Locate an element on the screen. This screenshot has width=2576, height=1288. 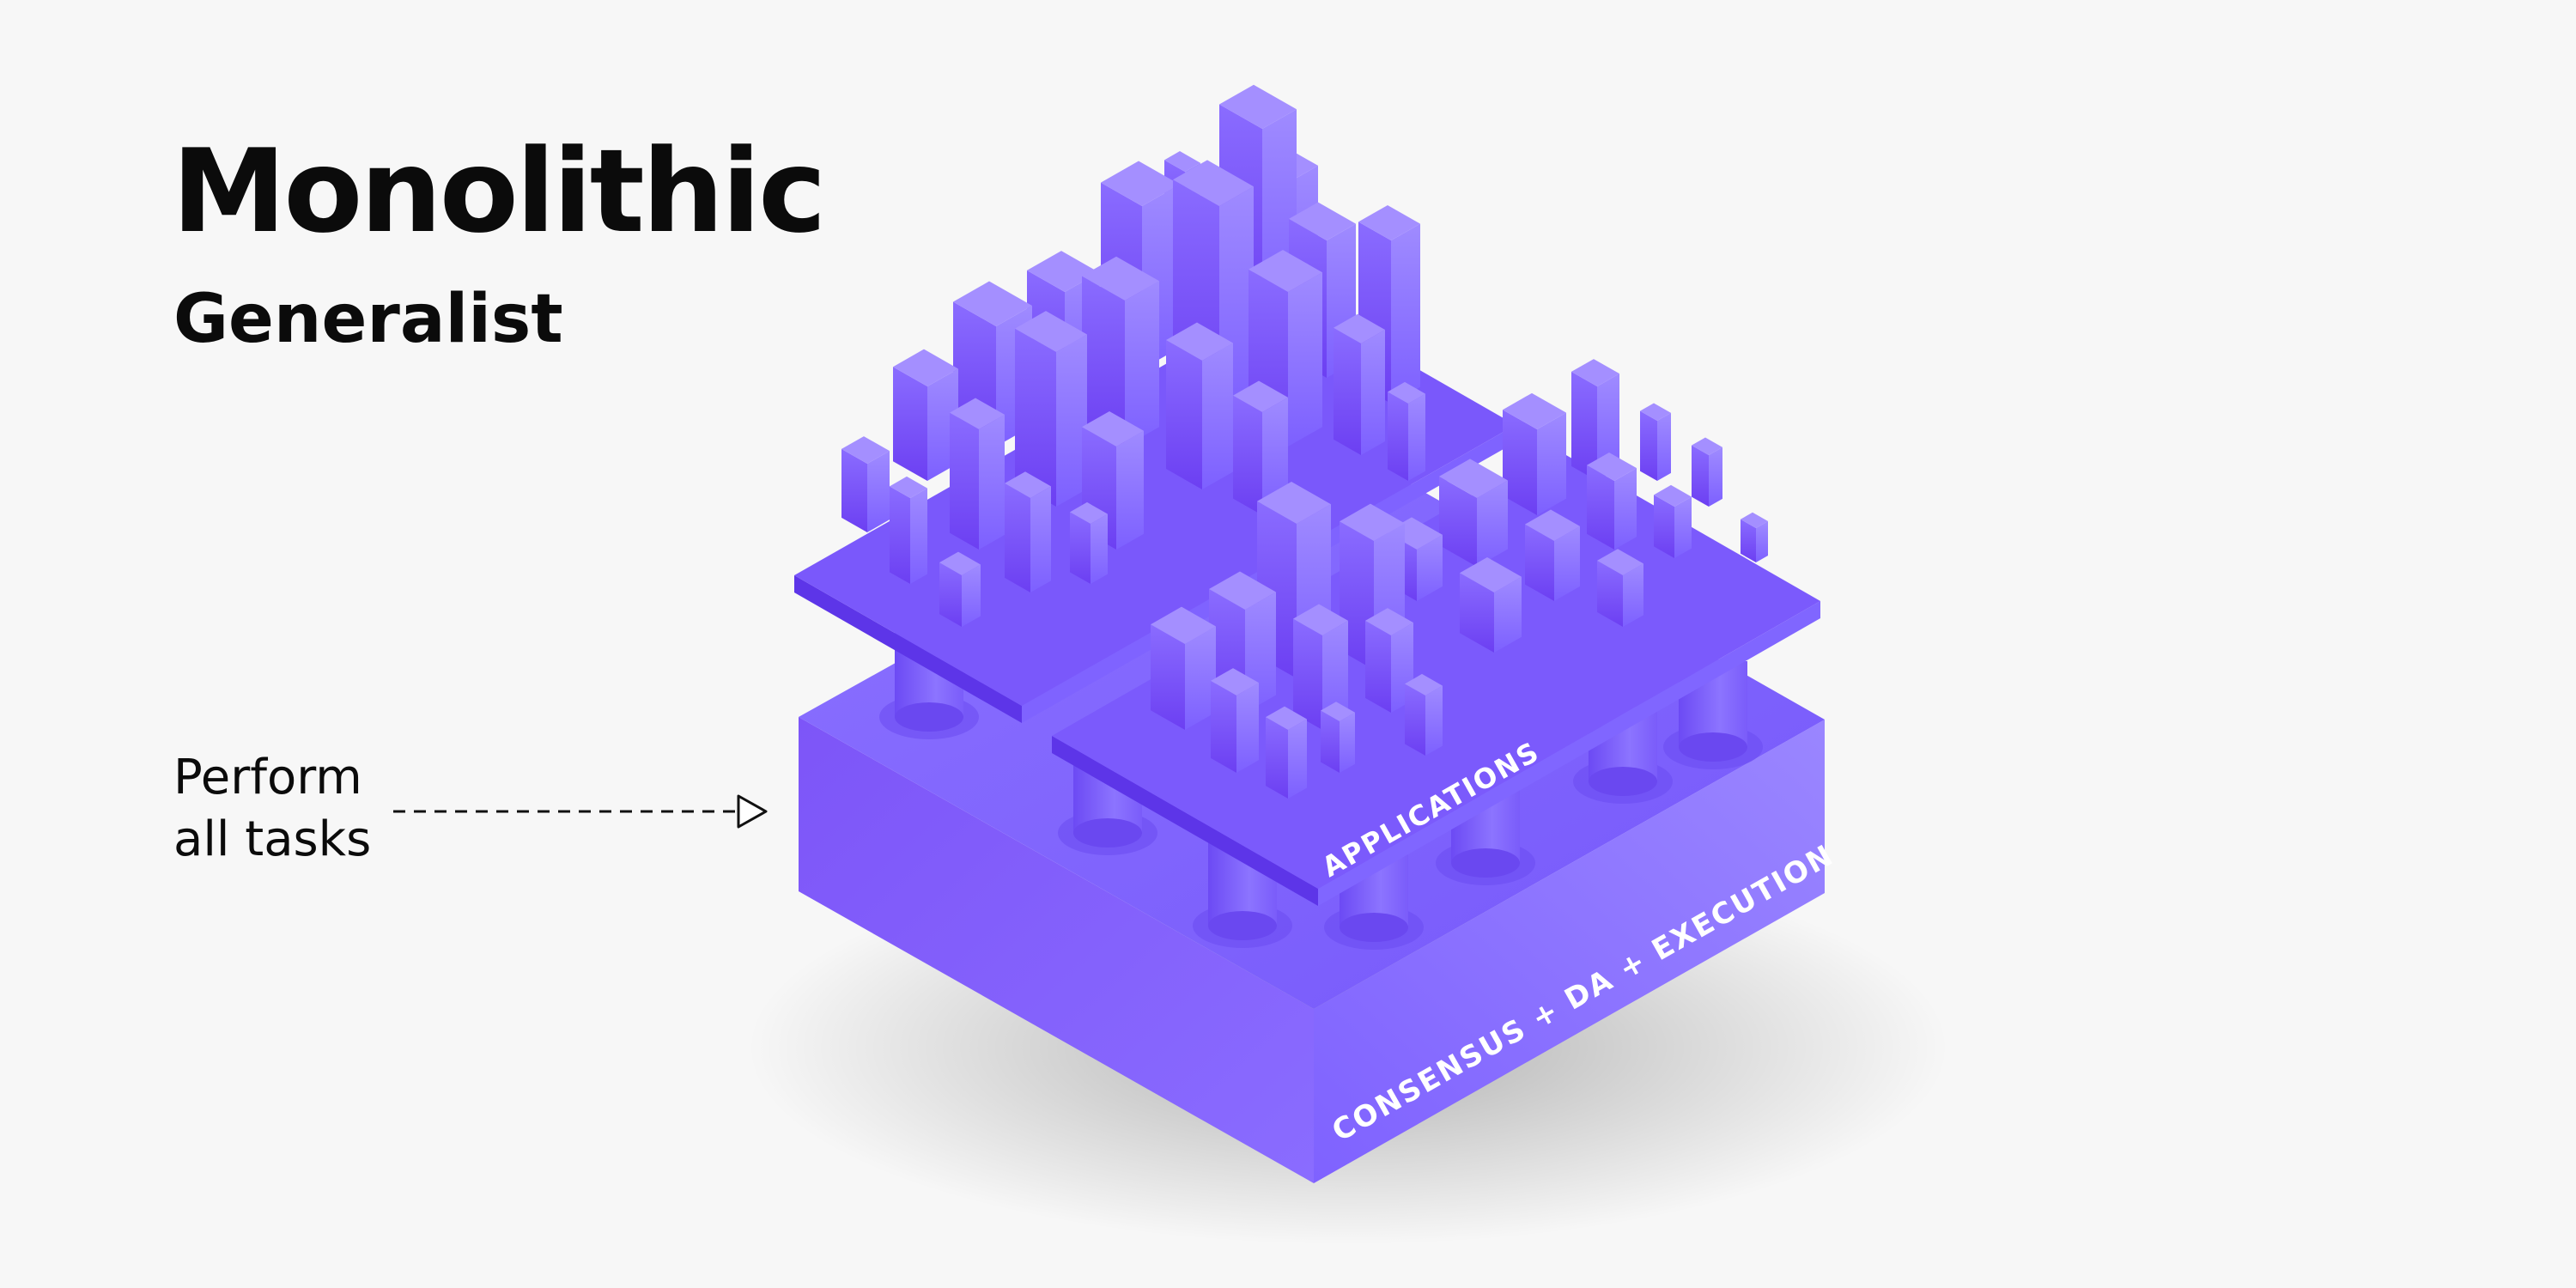
dashed-arrow is located at coordinates (580, 812).